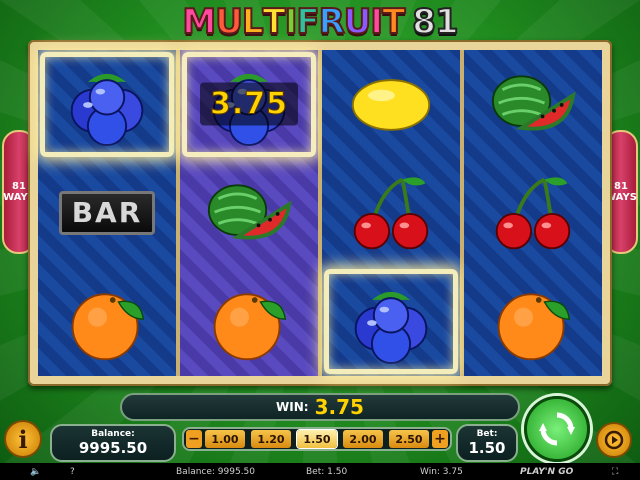 This screenshot has height=480, width=640. I want to click on lemon-icon, so click(391, 105).